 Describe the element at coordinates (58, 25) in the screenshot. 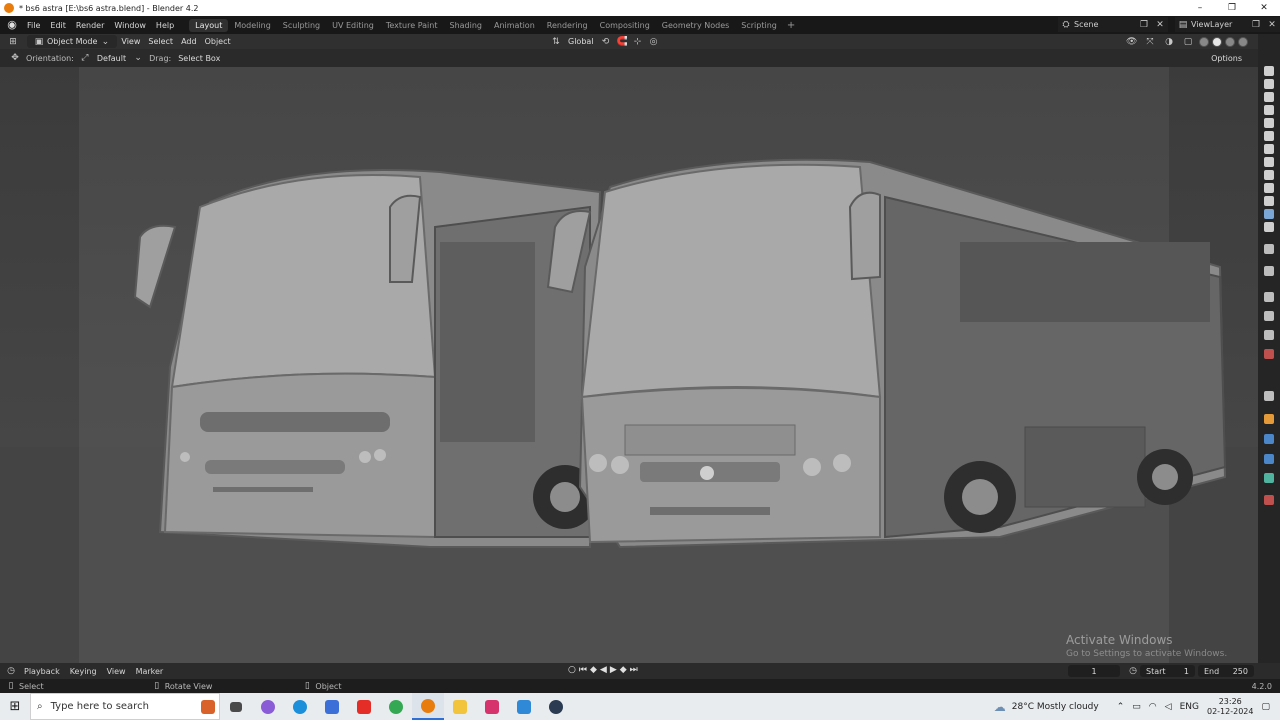

I see `menu-edit: Edit` at that location.